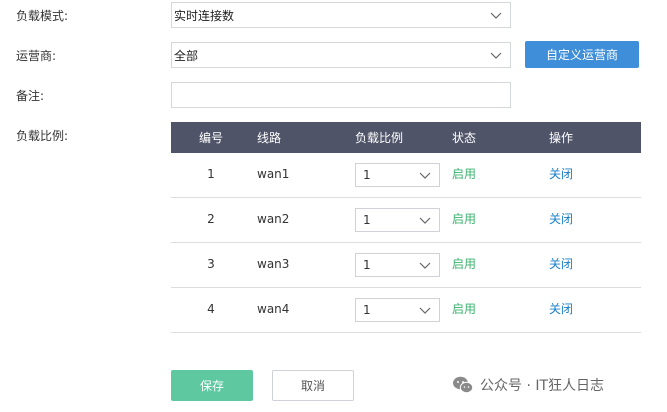 Image resolution: width=667 pixels, height=412 pixels. Describe the element at coordinates (211, 173) in the screenshot. I see `row-no: 1` at that location.